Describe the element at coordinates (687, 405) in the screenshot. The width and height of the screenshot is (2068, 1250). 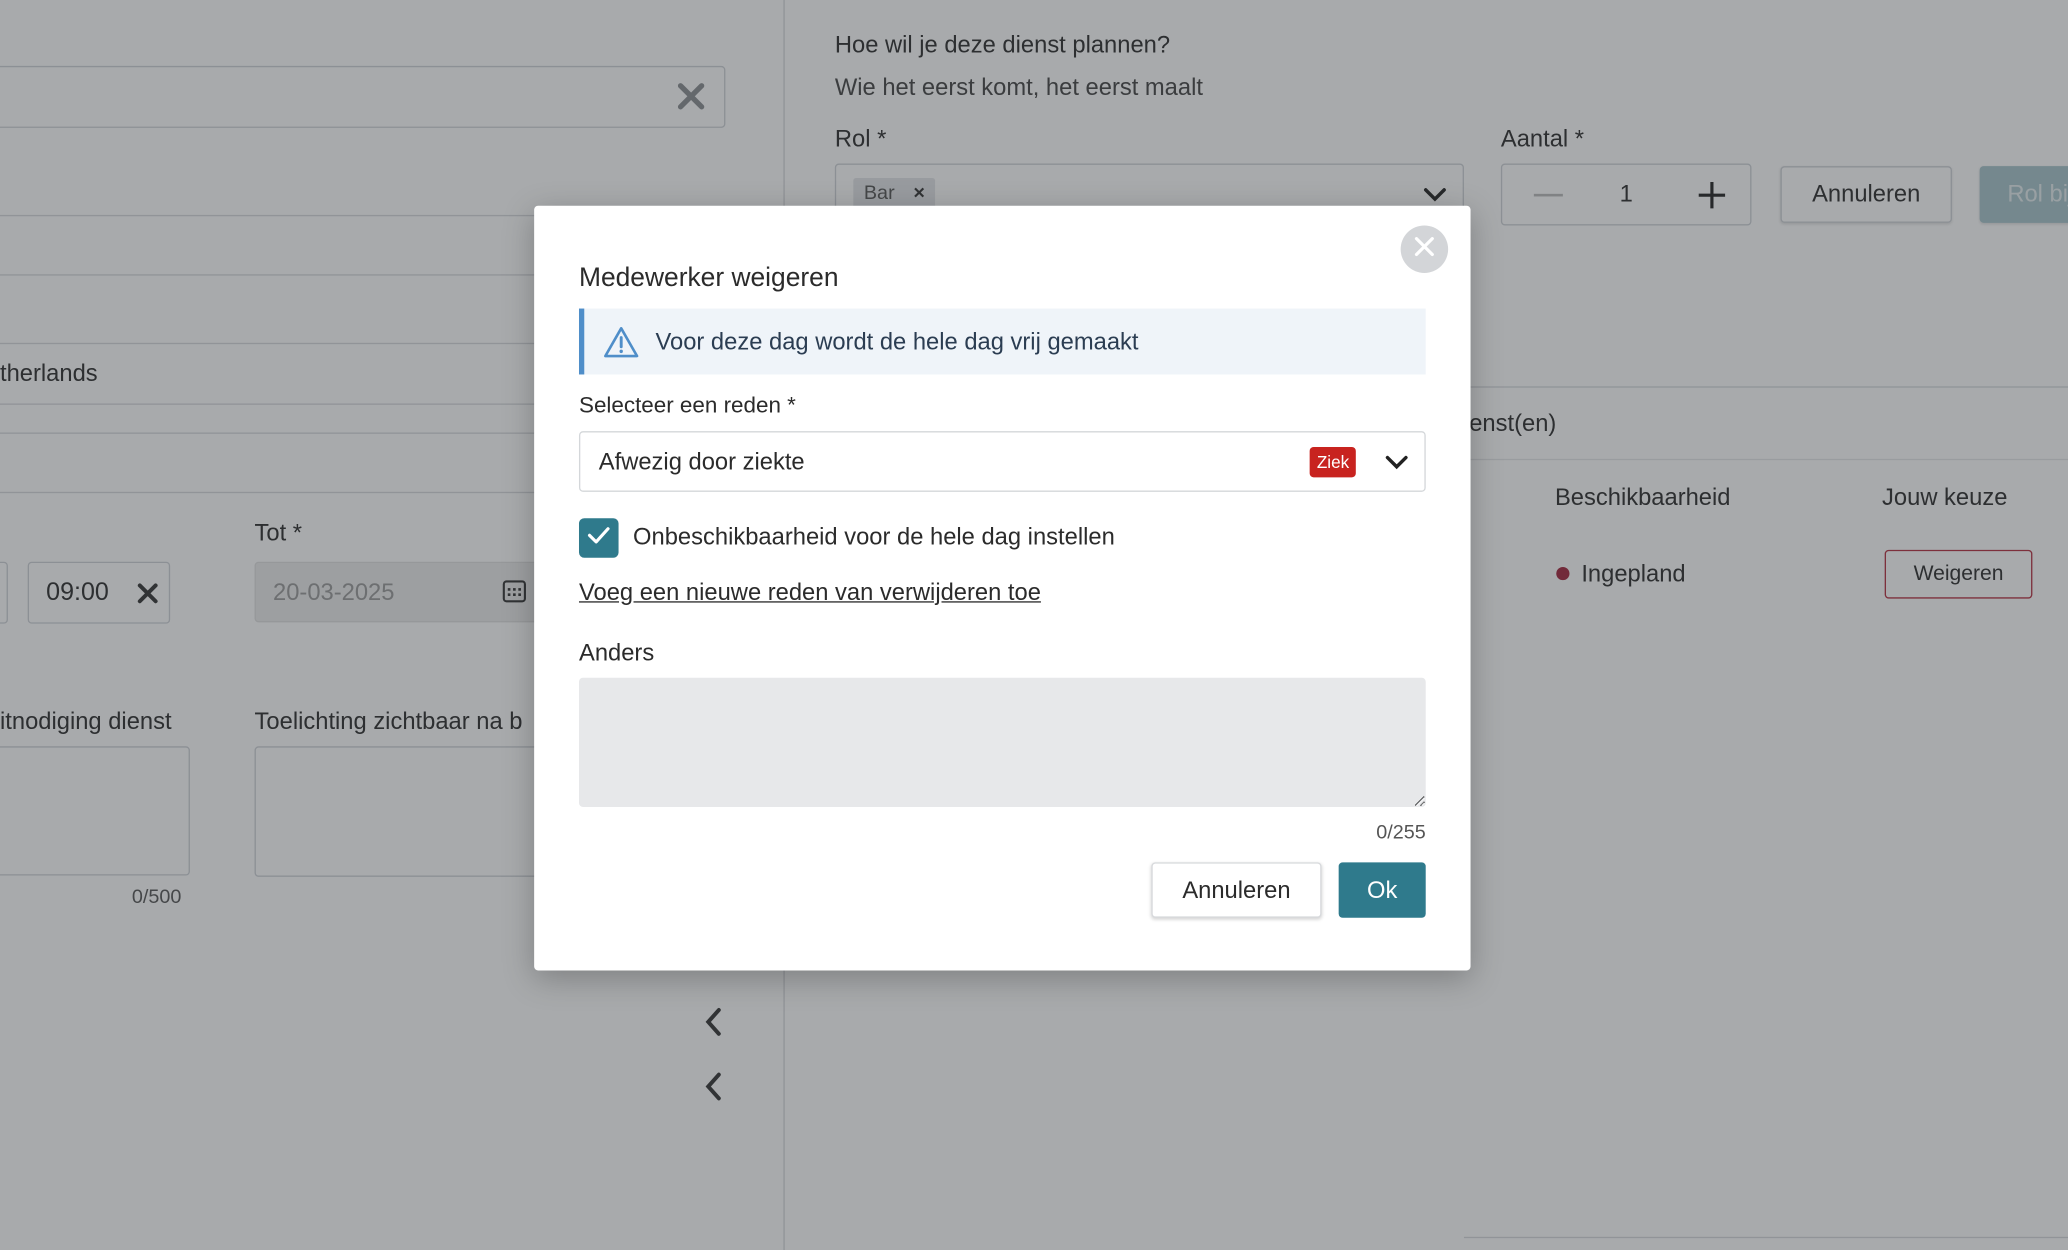
I see `reason-select-label: Selecteer een reden *` at that location.